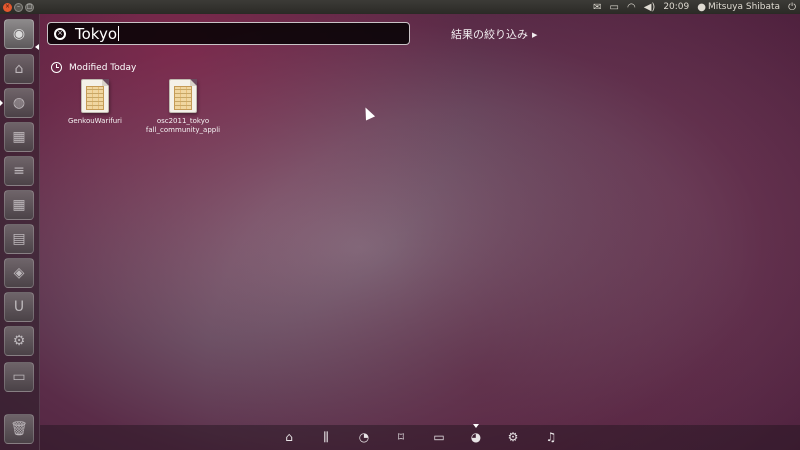 The width and height of the screenshot is (800, 450). Describe the element at coordinates (103, 67) in the screenshot. I see `category-label: Modified Today` at that location.